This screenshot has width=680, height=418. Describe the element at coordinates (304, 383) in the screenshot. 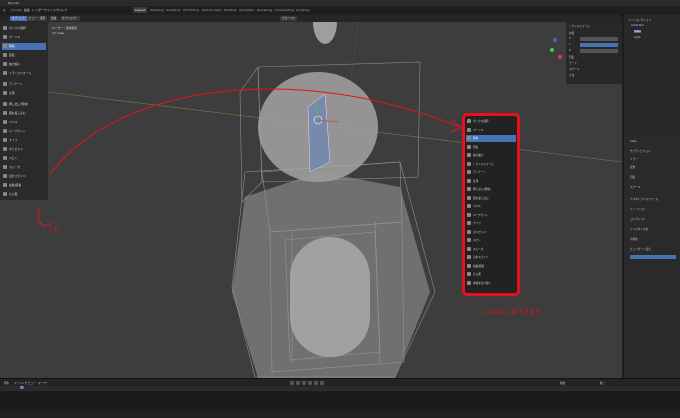

I see `play-reverse-icon` at that location.